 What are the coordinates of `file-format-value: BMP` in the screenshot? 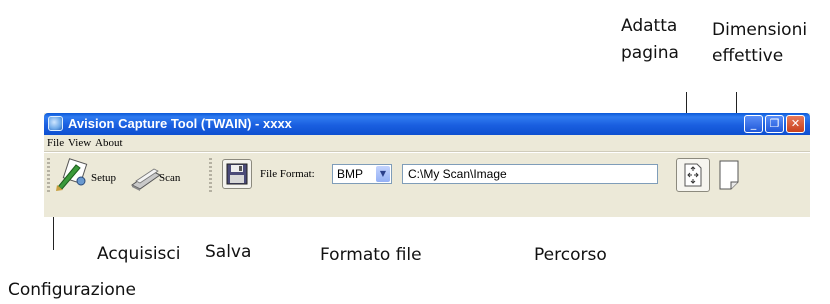 It's located at (350, 174).